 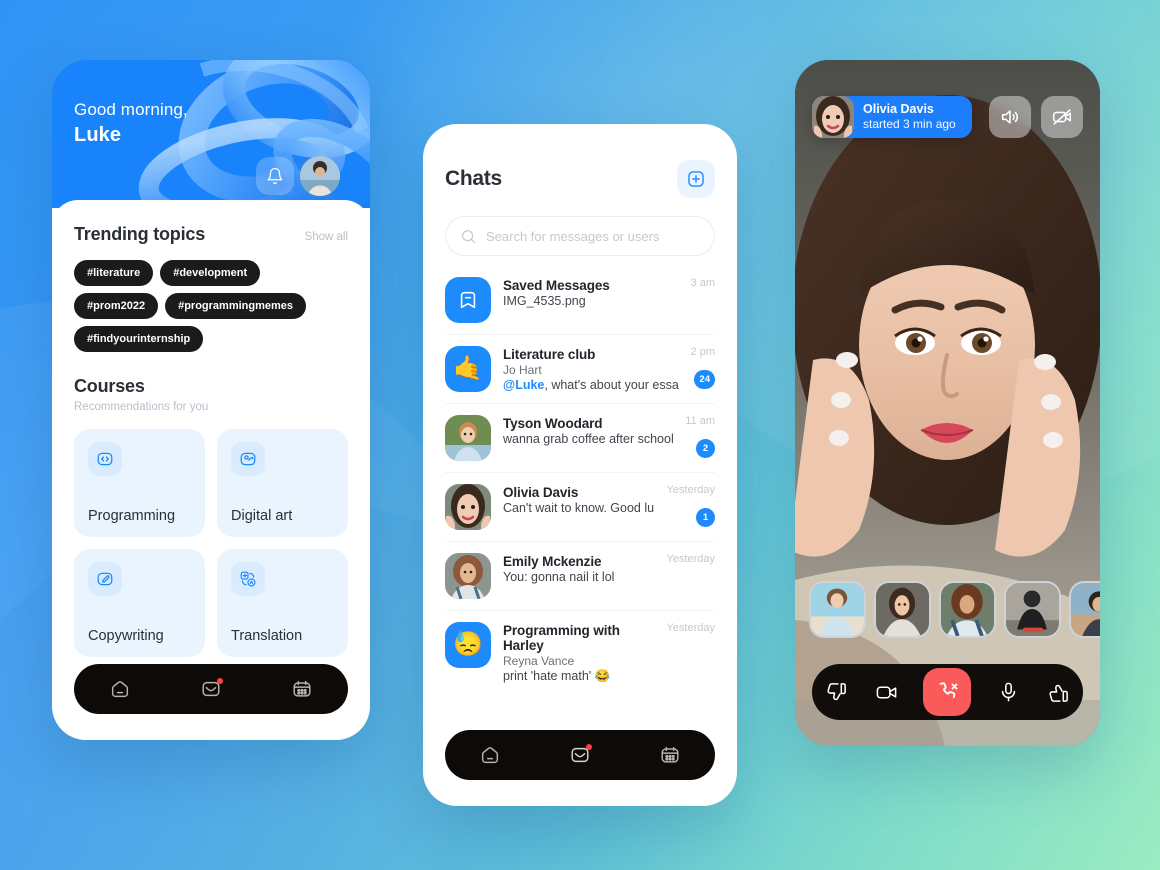 I want to click on trending-tag: #literature, so click(x=114, y=273).